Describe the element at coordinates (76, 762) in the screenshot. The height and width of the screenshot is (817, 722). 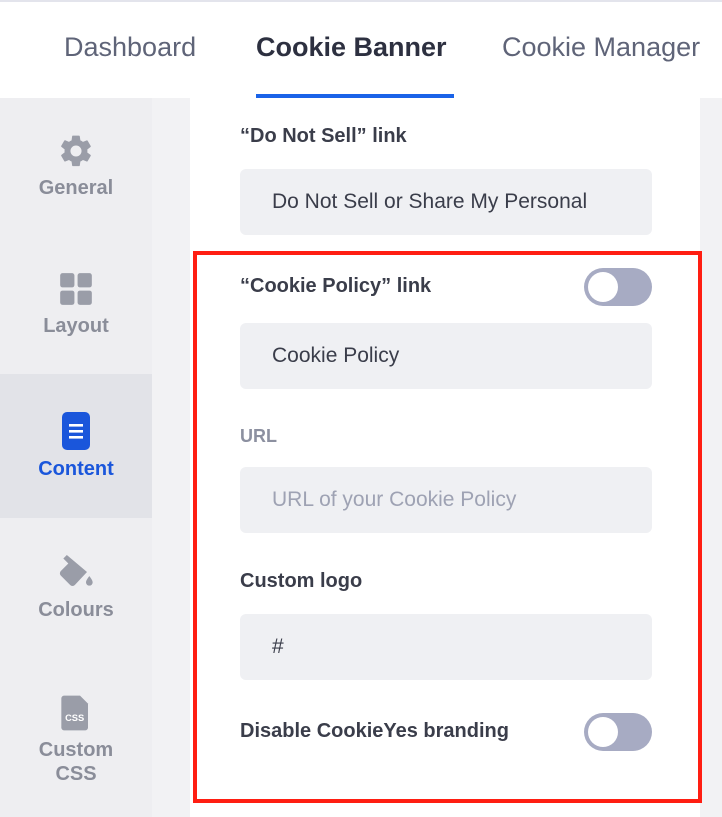
I see `sidebar-item-label: Custom CSS` at that location.